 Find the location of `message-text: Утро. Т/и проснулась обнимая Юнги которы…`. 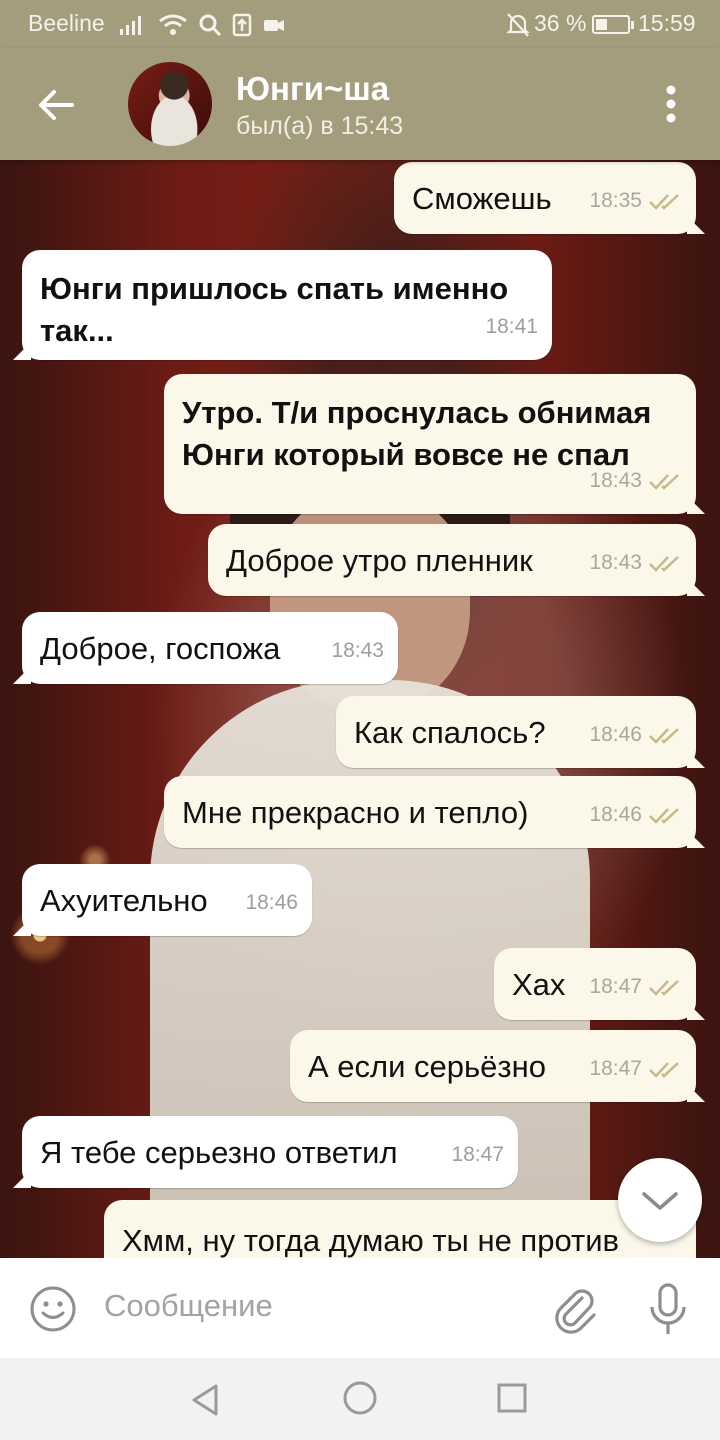

message-text: Утро. Т/и проснулась обнимая Юнги которы… is located at coordinates (416, 434).